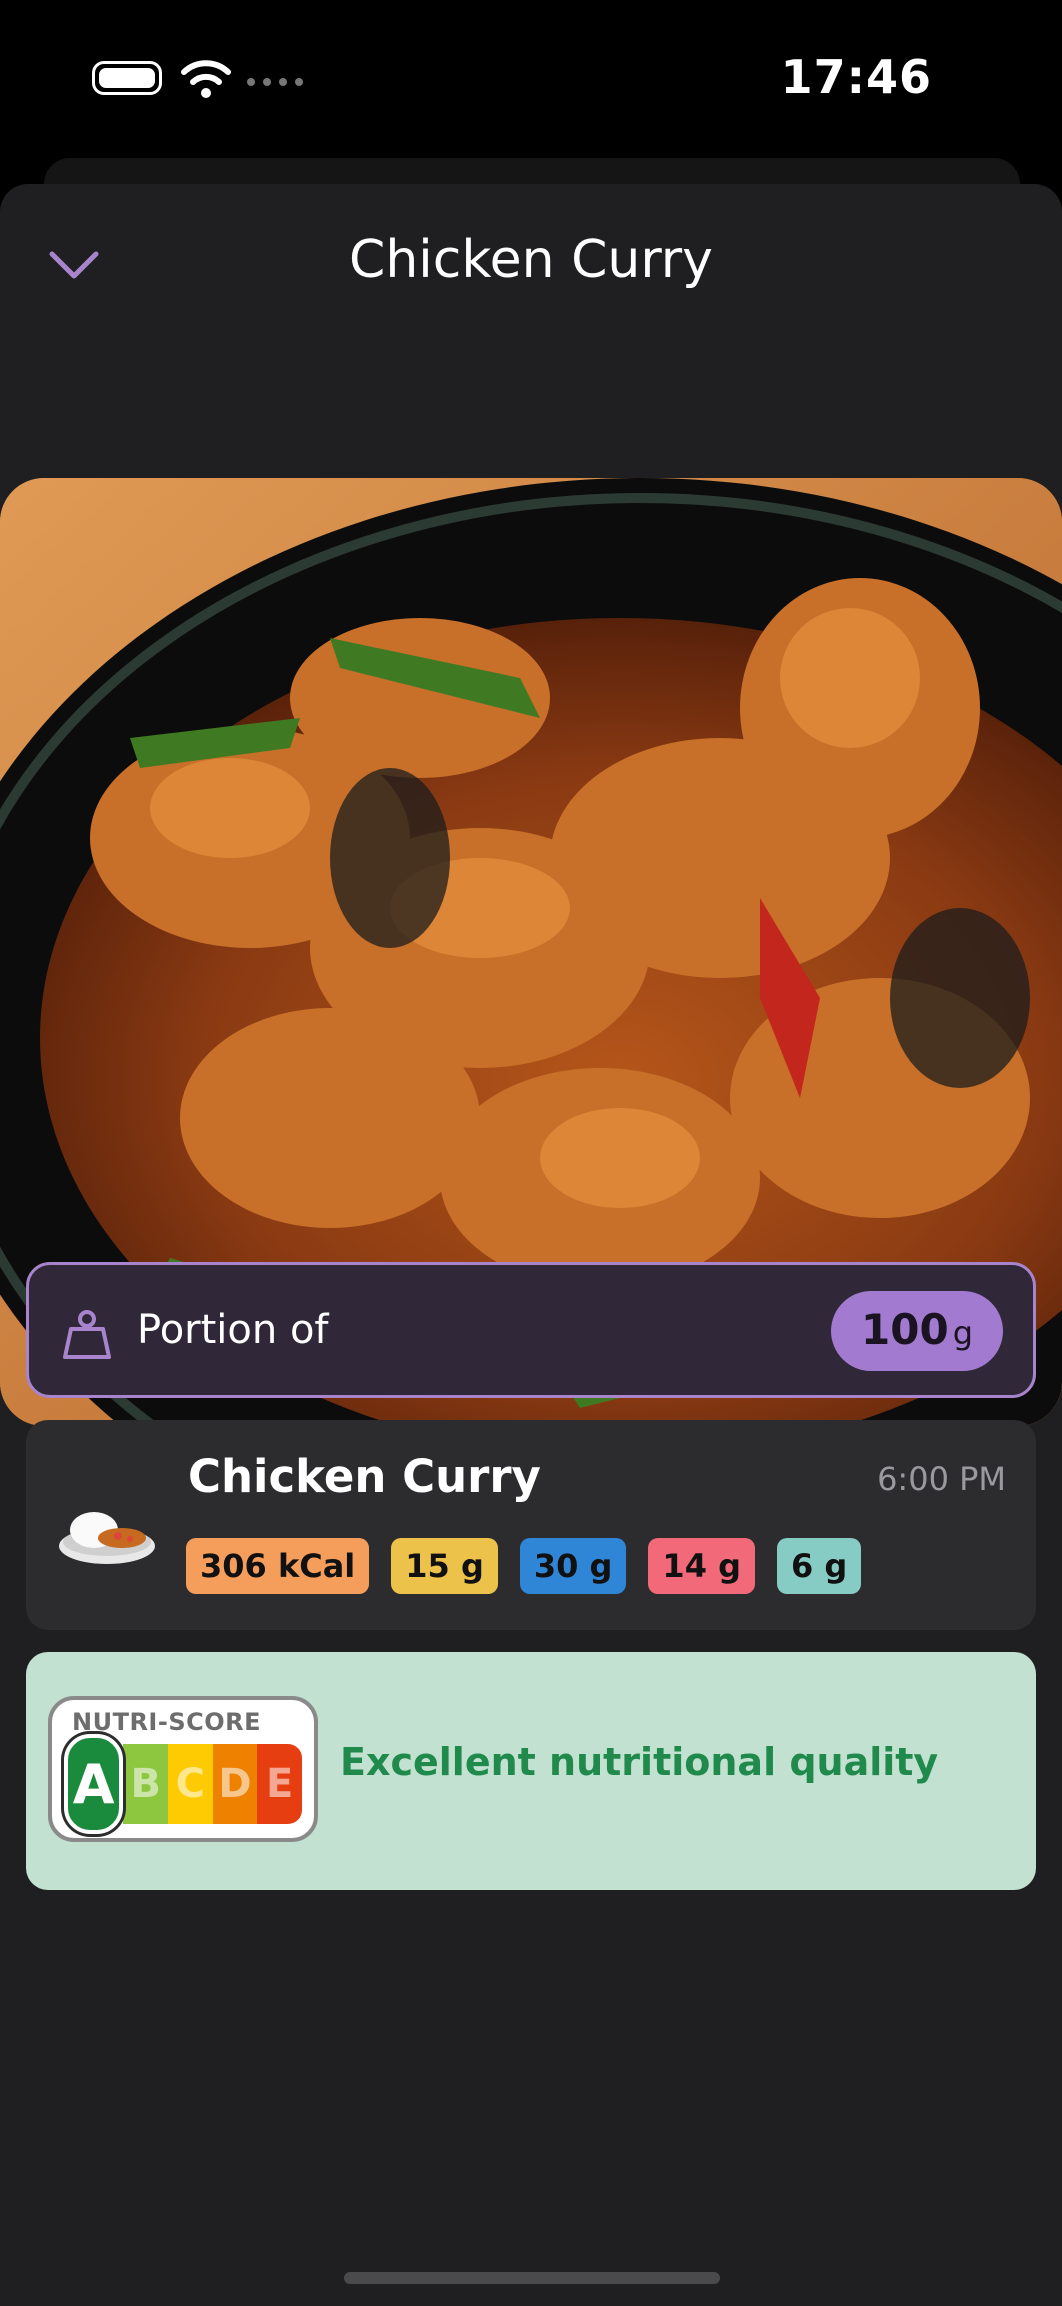 The height and width of the screenshot is (2306, 1062). What do you see at coordinates (962, 1333) in the screenshot?
I see `portion-unit: g` at bounding box center [962, 1333].